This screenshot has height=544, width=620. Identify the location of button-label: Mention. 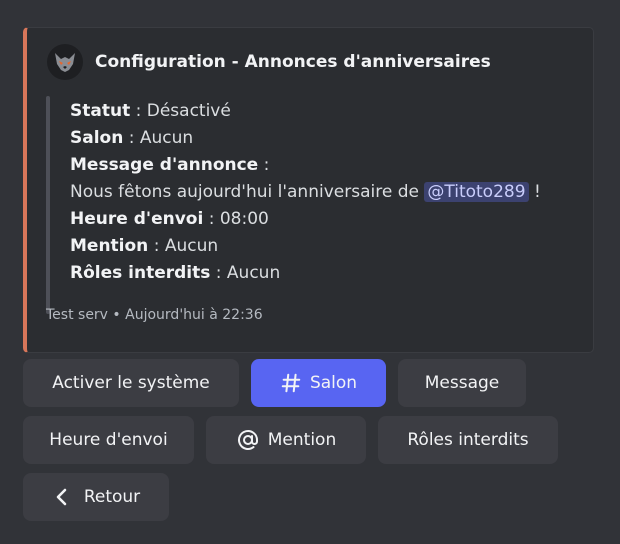
(302, 440).